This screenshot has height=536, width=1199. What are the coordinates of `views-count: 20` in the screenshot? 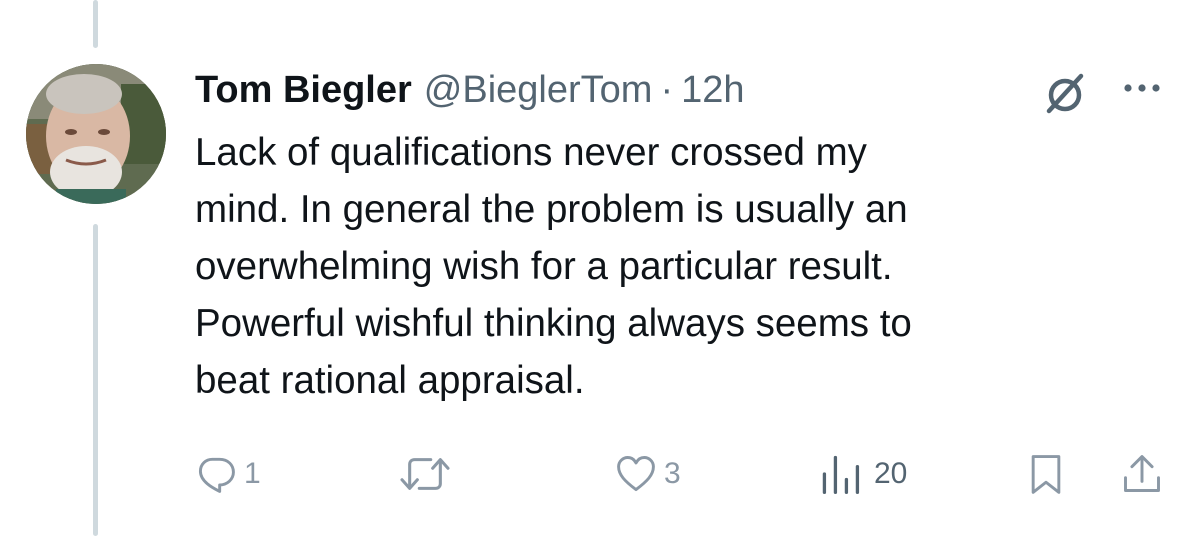 It's located at (891, 473).